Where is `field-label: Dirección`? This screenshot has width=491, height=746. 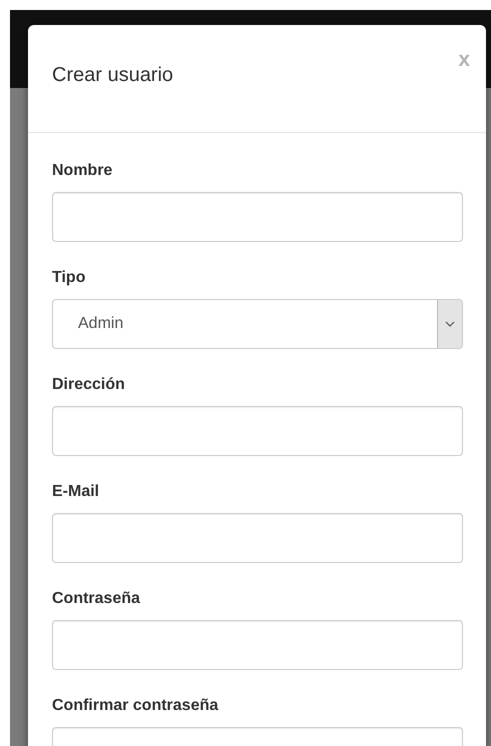
field-label: Dirección is located at coordinates (89, 385).